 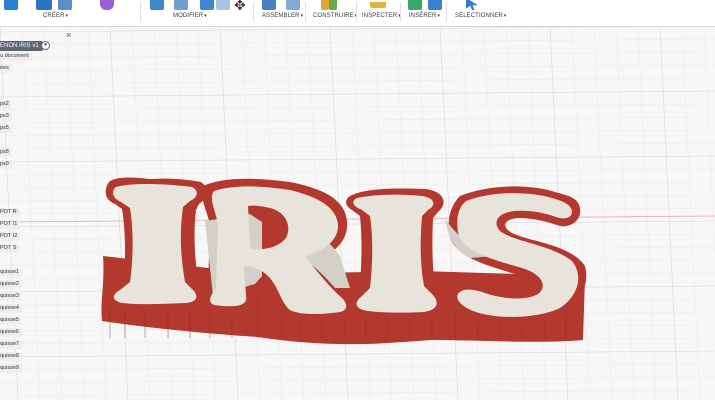 What do you see at coordinates (11, 296) in the screenshot?
I see `browser-item: quisse3` at bounding box center [11, 296].